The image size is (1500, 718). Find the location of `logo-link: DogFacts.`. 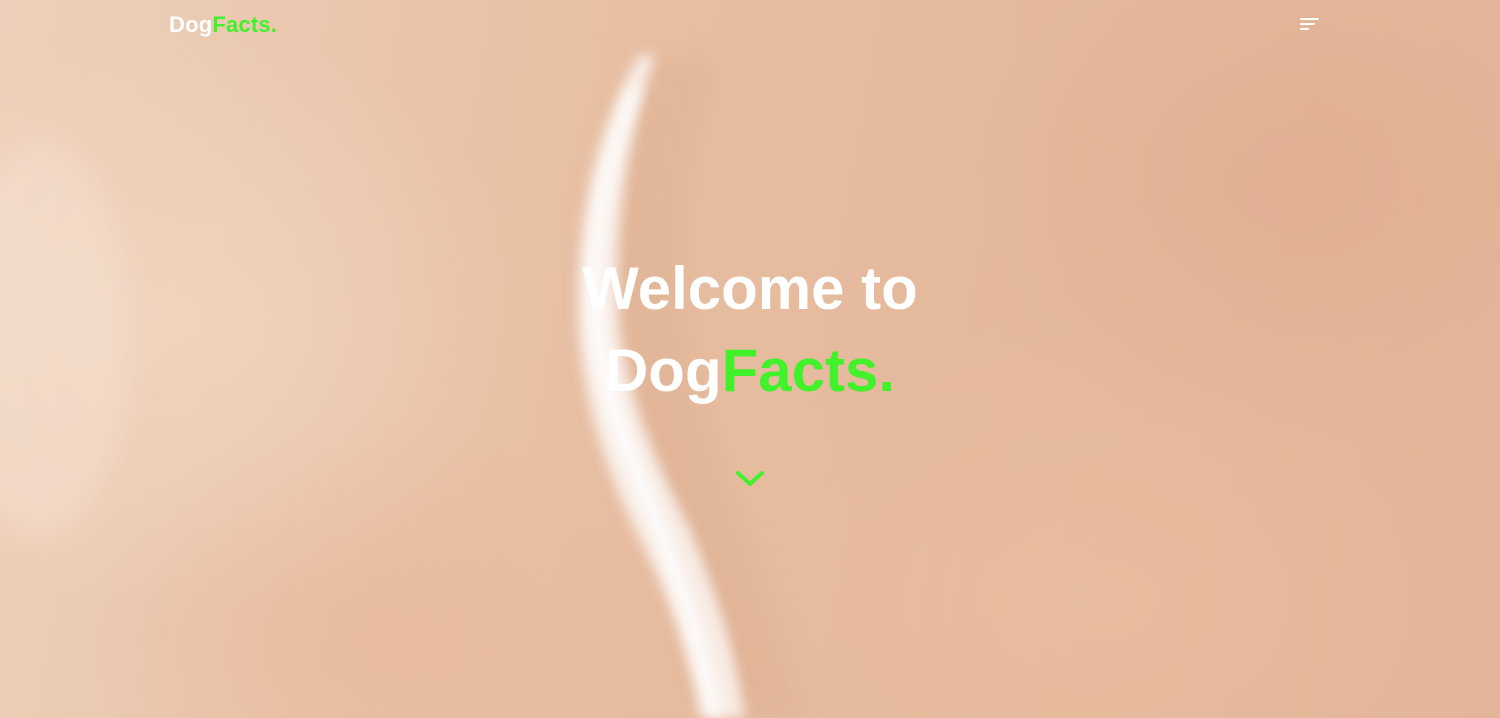

logo-link: DogFacts. is located at coordinates (223, 25).